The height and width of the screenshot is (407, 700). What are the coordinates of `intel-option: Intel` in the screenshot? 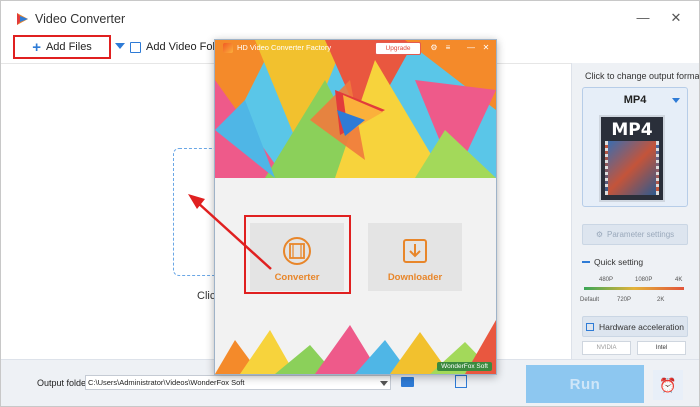 It's located at (661, 348).